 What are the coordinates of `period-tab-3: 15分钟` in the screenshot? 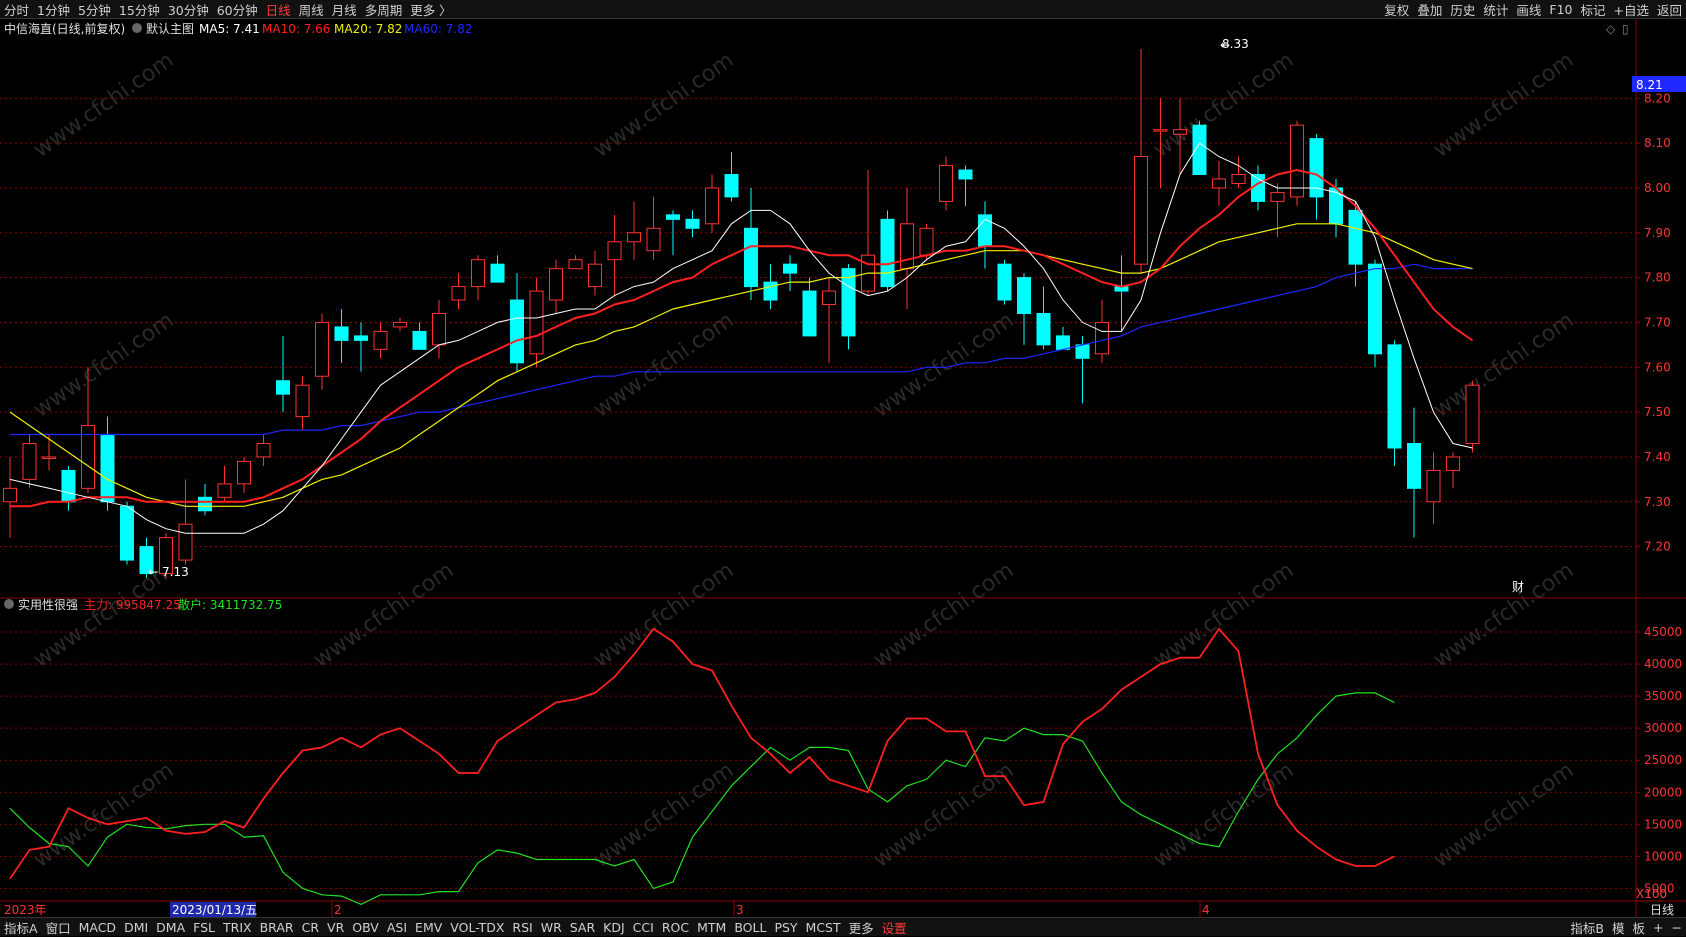 It's located at (139, 9).